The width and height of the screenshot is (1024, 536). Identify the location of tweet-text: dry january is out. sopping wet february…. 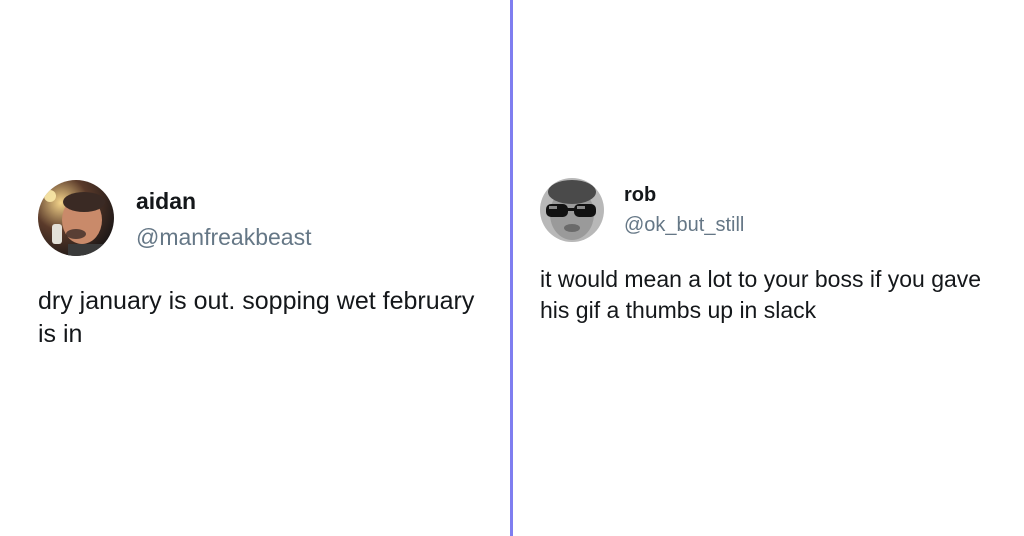
(256, 317).